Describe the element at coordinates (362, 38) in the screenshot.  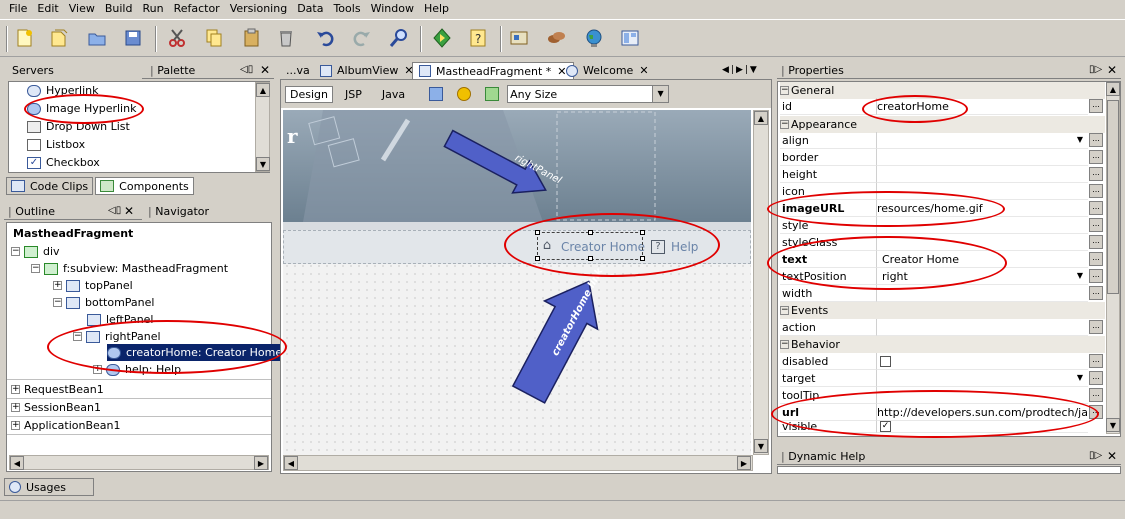
I see `redo-icon` at that location.